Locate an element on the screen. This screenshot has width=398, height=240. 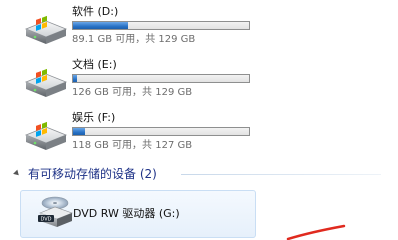
group-divider is located at coordinates (281, 174).